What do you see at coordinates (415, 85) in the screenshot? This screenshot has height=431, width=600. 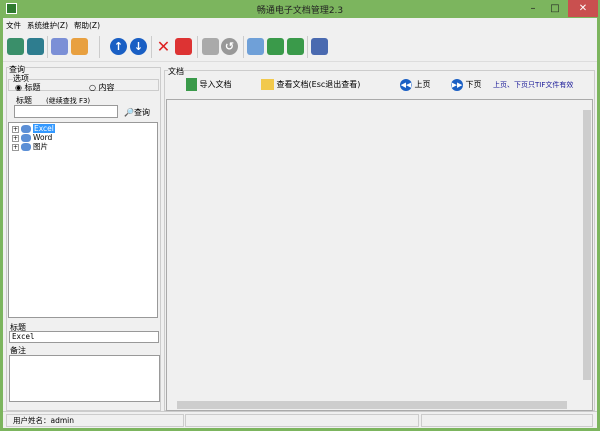 I see `prev-page-button: ◀◀ 上页` at bounding box center [415, 85].